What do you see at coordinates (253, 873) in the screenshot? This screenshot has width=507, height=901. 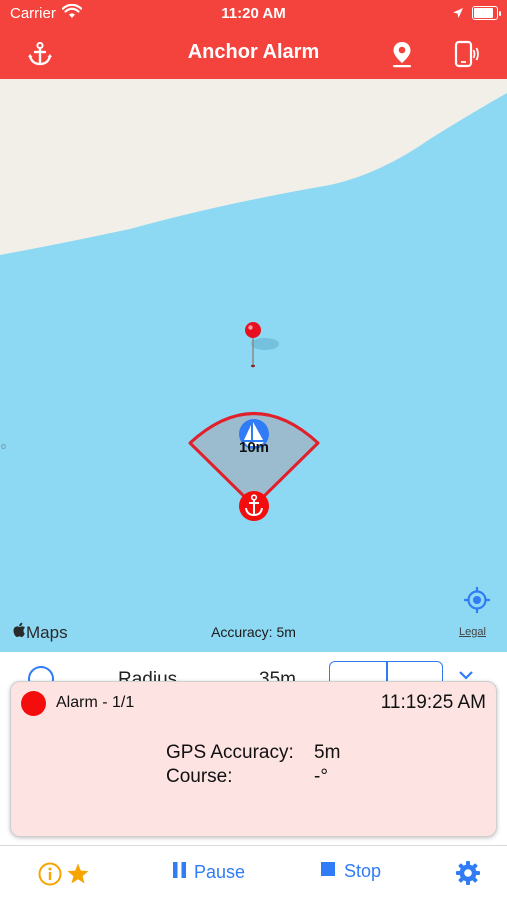 I see `tab-bar: Pause Stop` at bounding box center [253, 873].